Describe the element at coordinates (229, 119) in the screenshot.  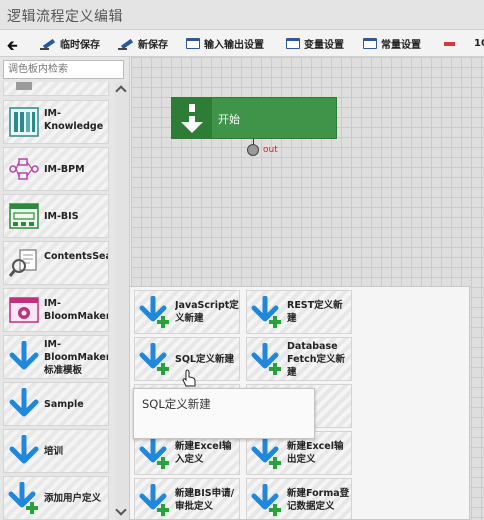
I see `start-node-label: 开始` at that location.